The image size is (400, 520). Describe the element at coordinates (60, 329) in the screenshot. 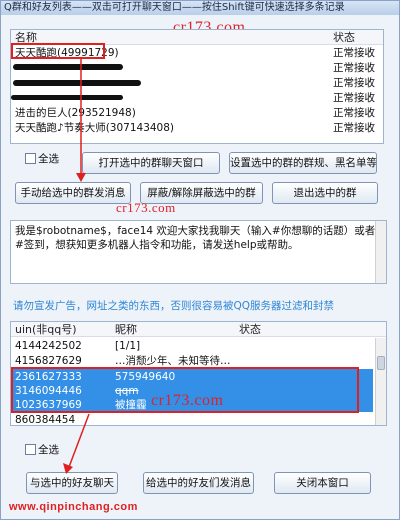

I see `friend-header-uin: uin(非qq号)` at that location.